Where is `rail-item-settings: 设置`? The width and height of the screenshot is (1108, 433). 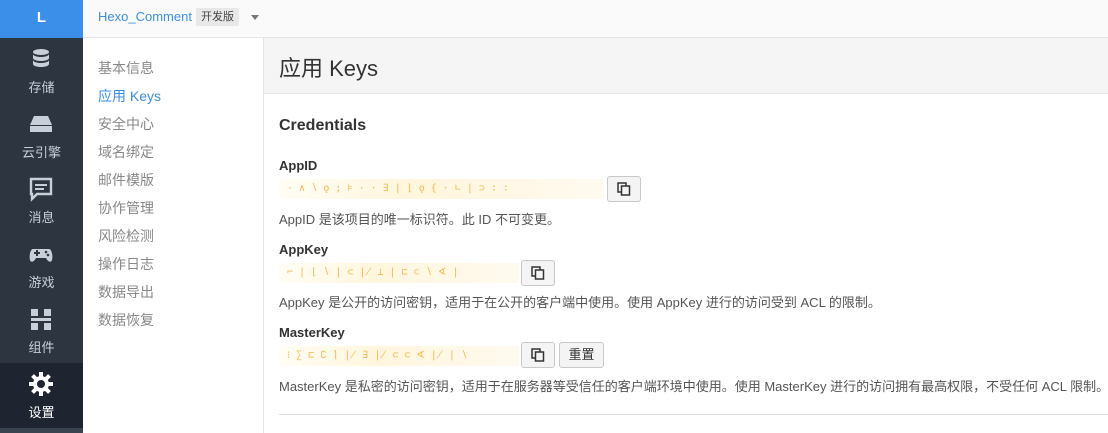
rail-item-settings: 设置 is located at coordinates (41, 395).